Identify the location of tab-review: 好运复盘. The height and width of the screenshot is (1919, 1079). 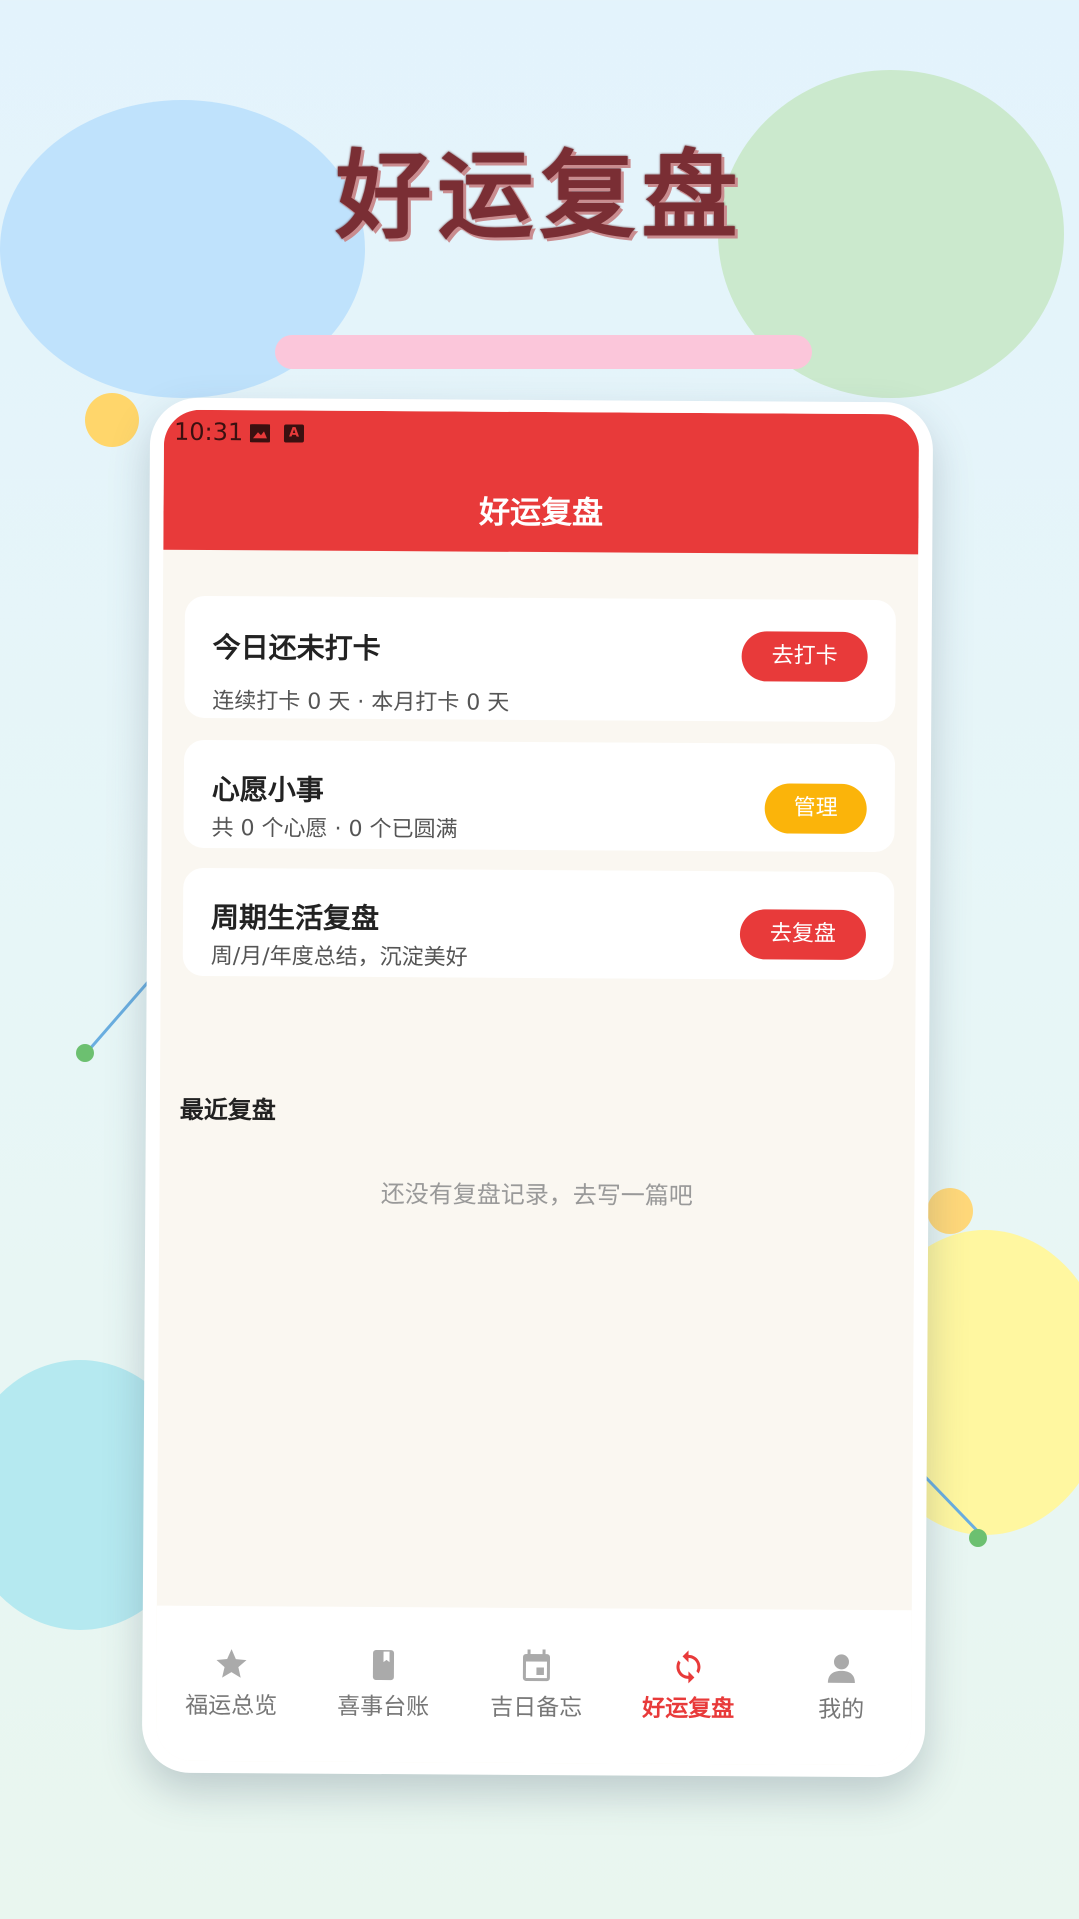
(688, 1685).